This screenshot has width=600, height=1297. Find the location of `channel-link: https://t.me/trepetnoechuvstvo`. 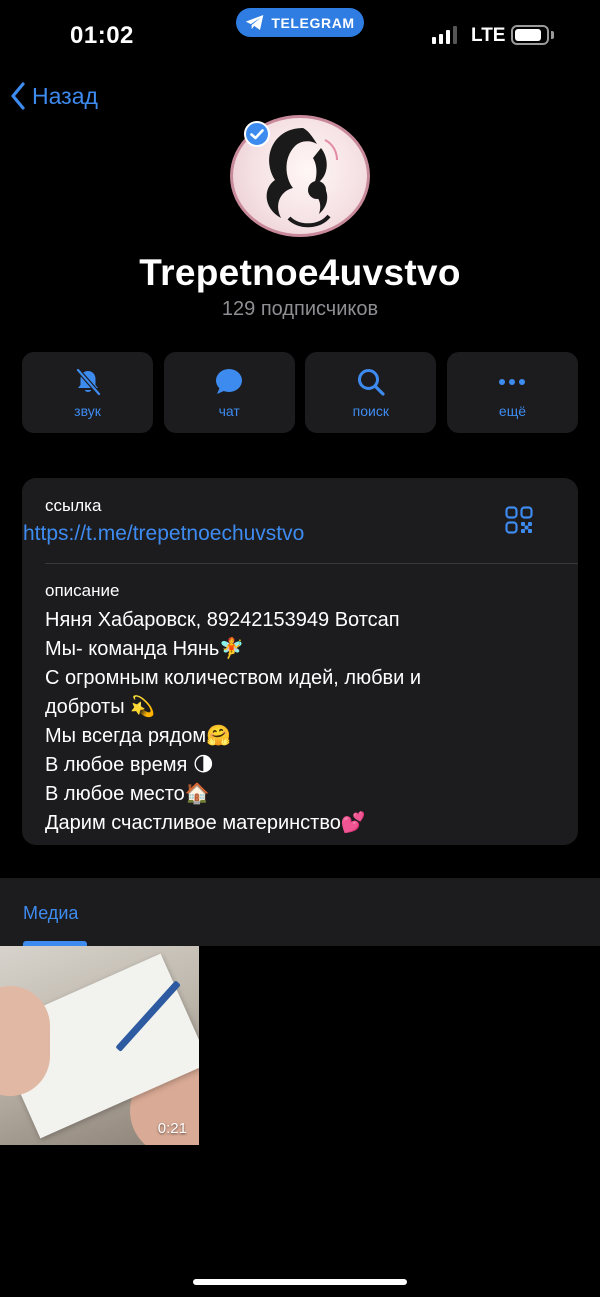

channel-link: https://t.me/trepetnoechuvstvo is located at coordinates (163, 534).